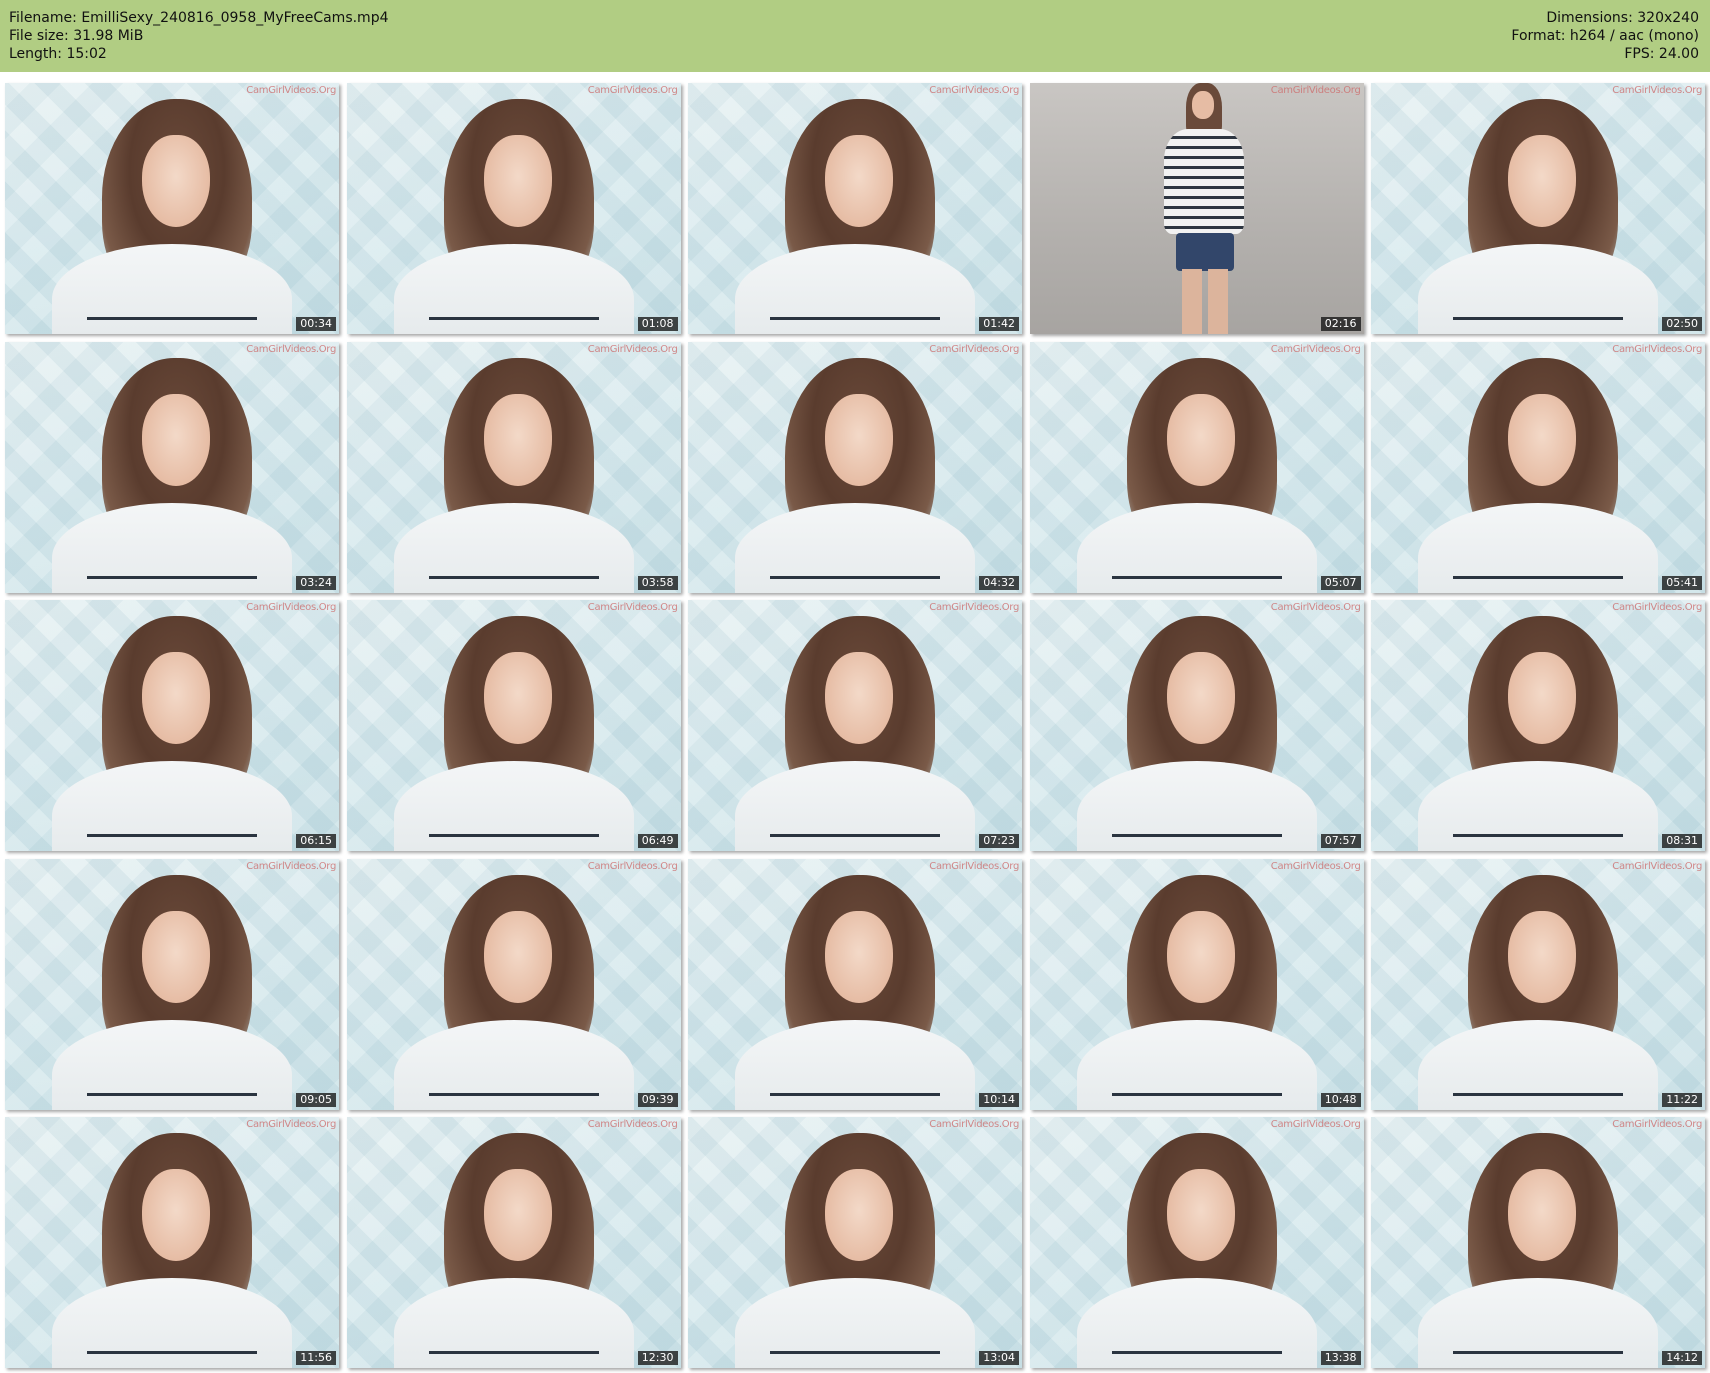  I want to click on timestamp-label: 05:07, so click(1340, 582).